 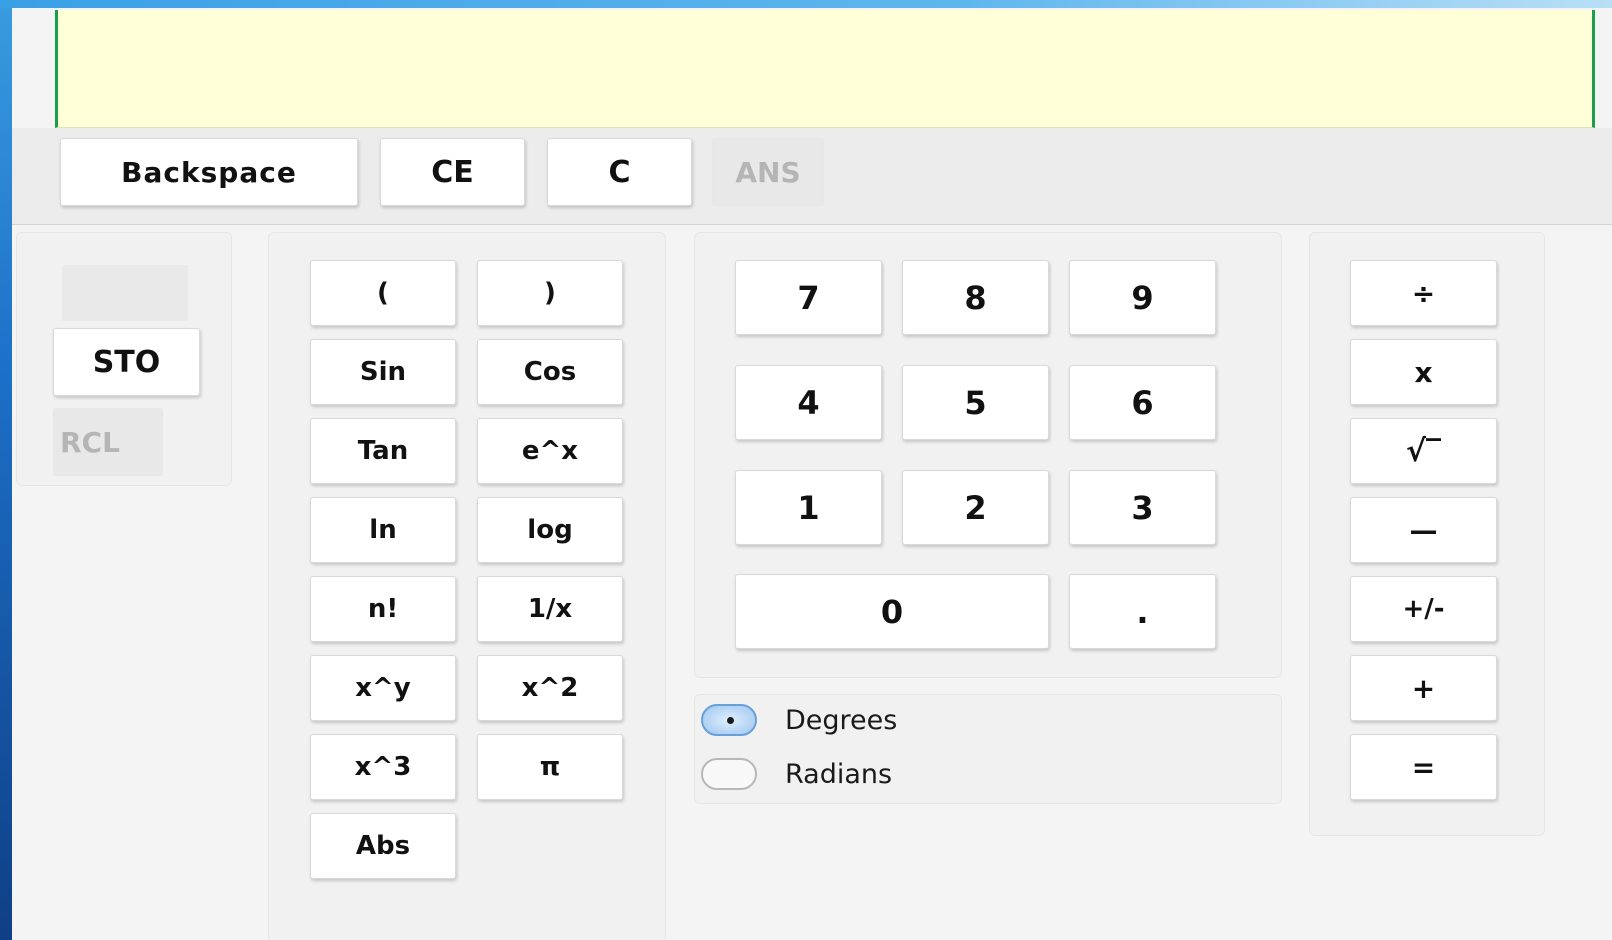 What do you see at coordinates (1142, 611) in the screenshot?
I see `decimal-point-button: .` at bounding box center [1142, 611].